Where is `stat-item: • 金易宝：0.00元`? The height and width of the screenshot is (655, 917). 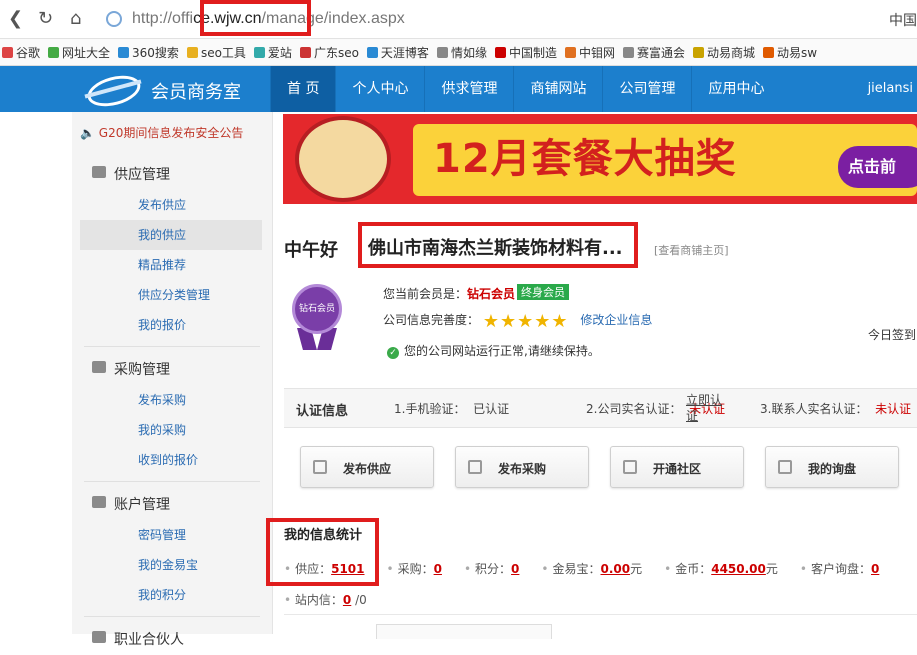 stat-item: • 金易宝：0.00元 is located at coordinates (592, 569).